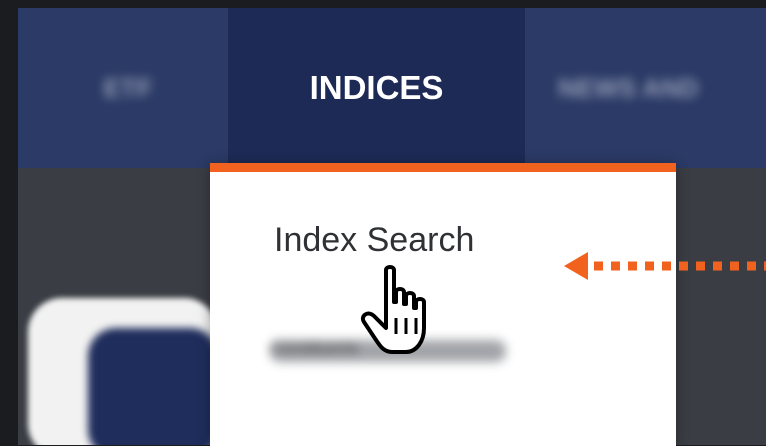 The height and width of the screenshot is (446, 766). Describe the element at coordinates (393, 309) in the screenshot. I see `hand-pointer-icon` at that location.